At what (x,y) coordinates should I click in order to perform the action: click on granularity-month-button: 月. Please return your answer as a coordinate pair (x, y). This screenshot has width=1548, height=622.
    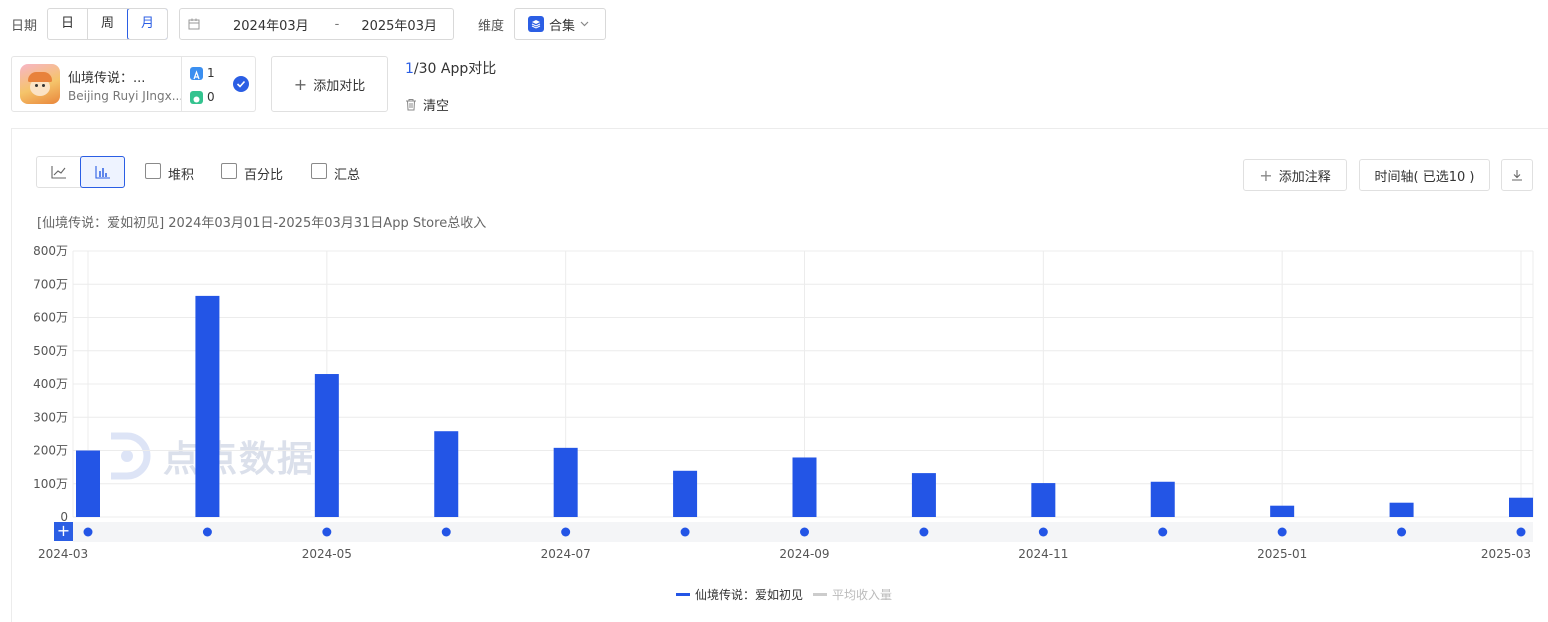
    Looking at the image, I should click on (147, 24).